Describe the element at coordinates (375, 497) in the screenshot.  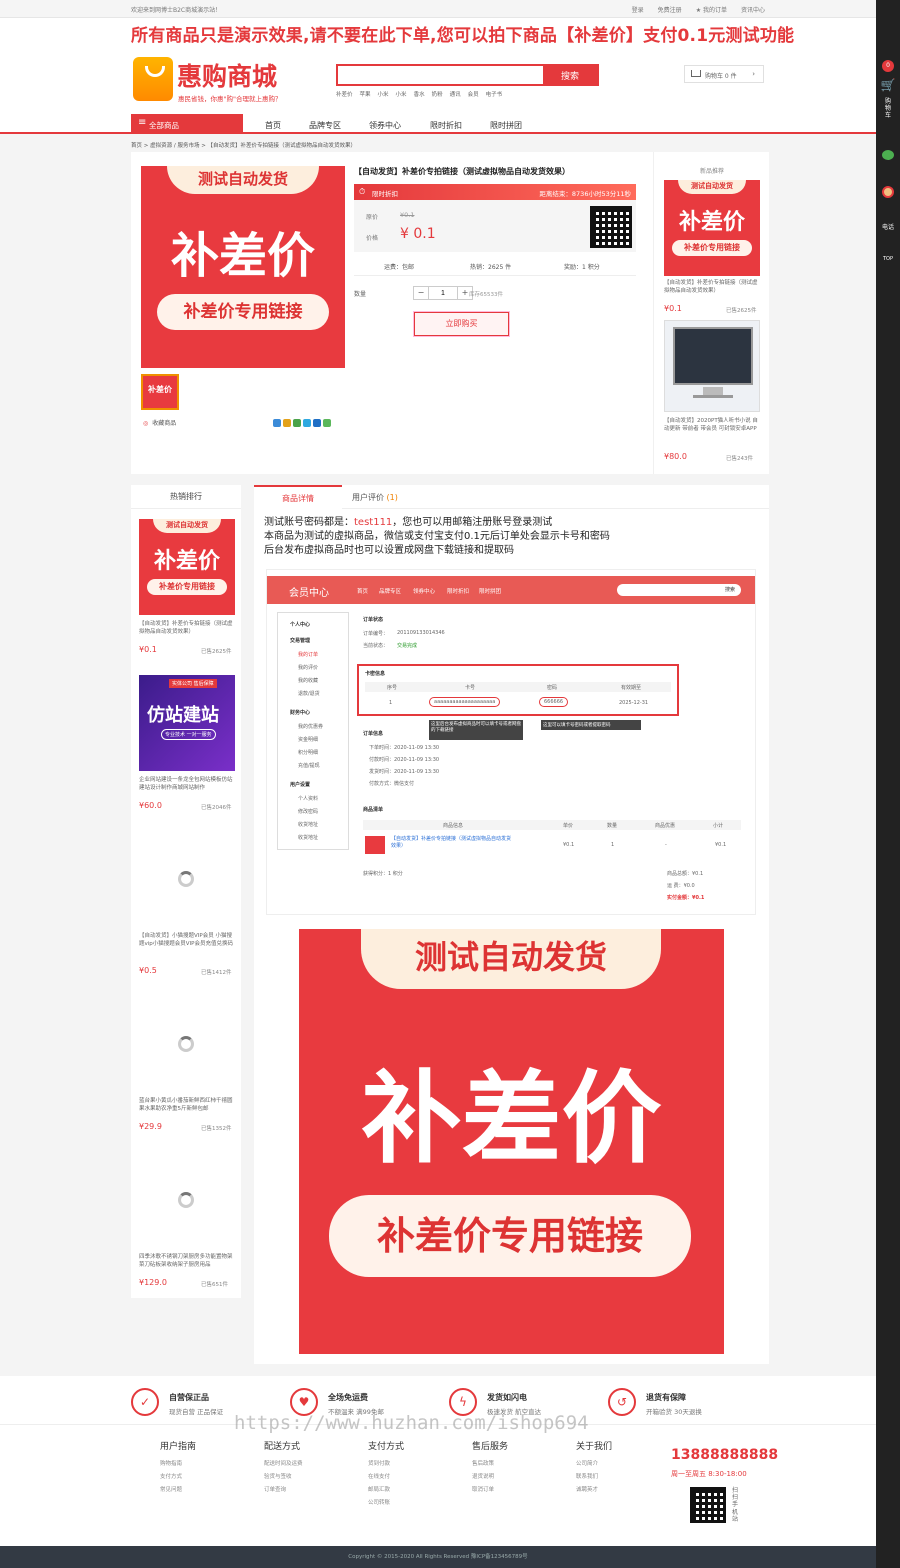
I see `tab-reviews: 用户评价 (1)` at that location.